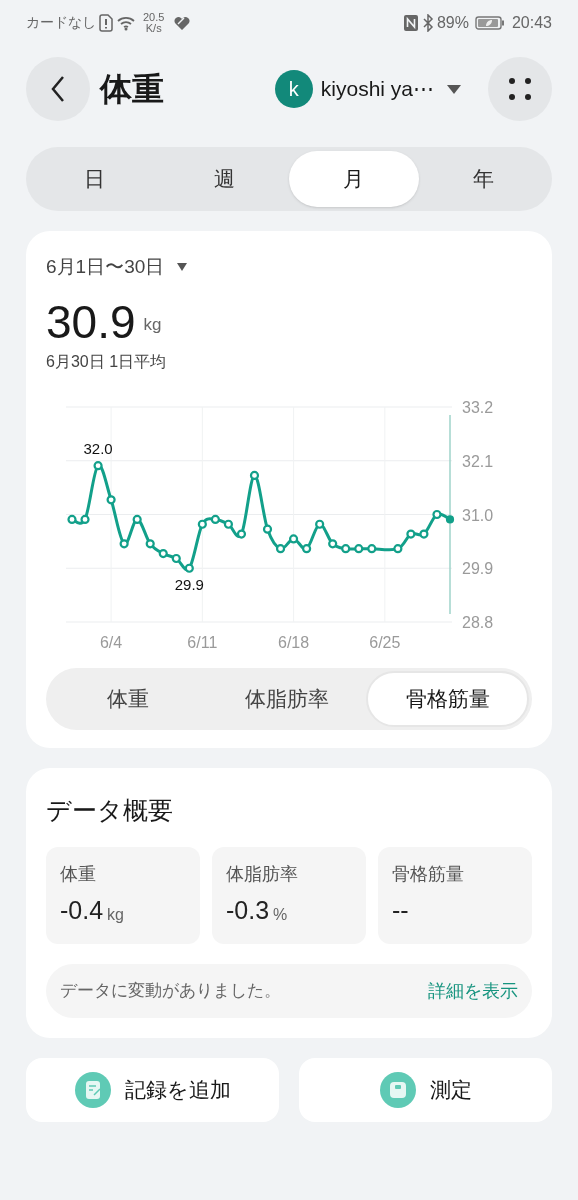 This screenshot has height=1200, width=578. What do you see at coordinates (152, 1090) in the screenshot?
I see `action-button: 記録を追加` at bounding box center [152, 1090].